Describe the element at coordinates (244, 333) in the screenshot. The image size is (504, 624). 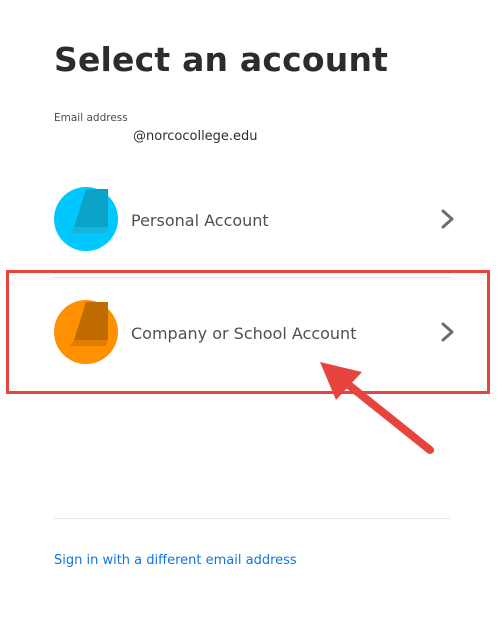
I see `company-account-label: Company or School Account` at that location.